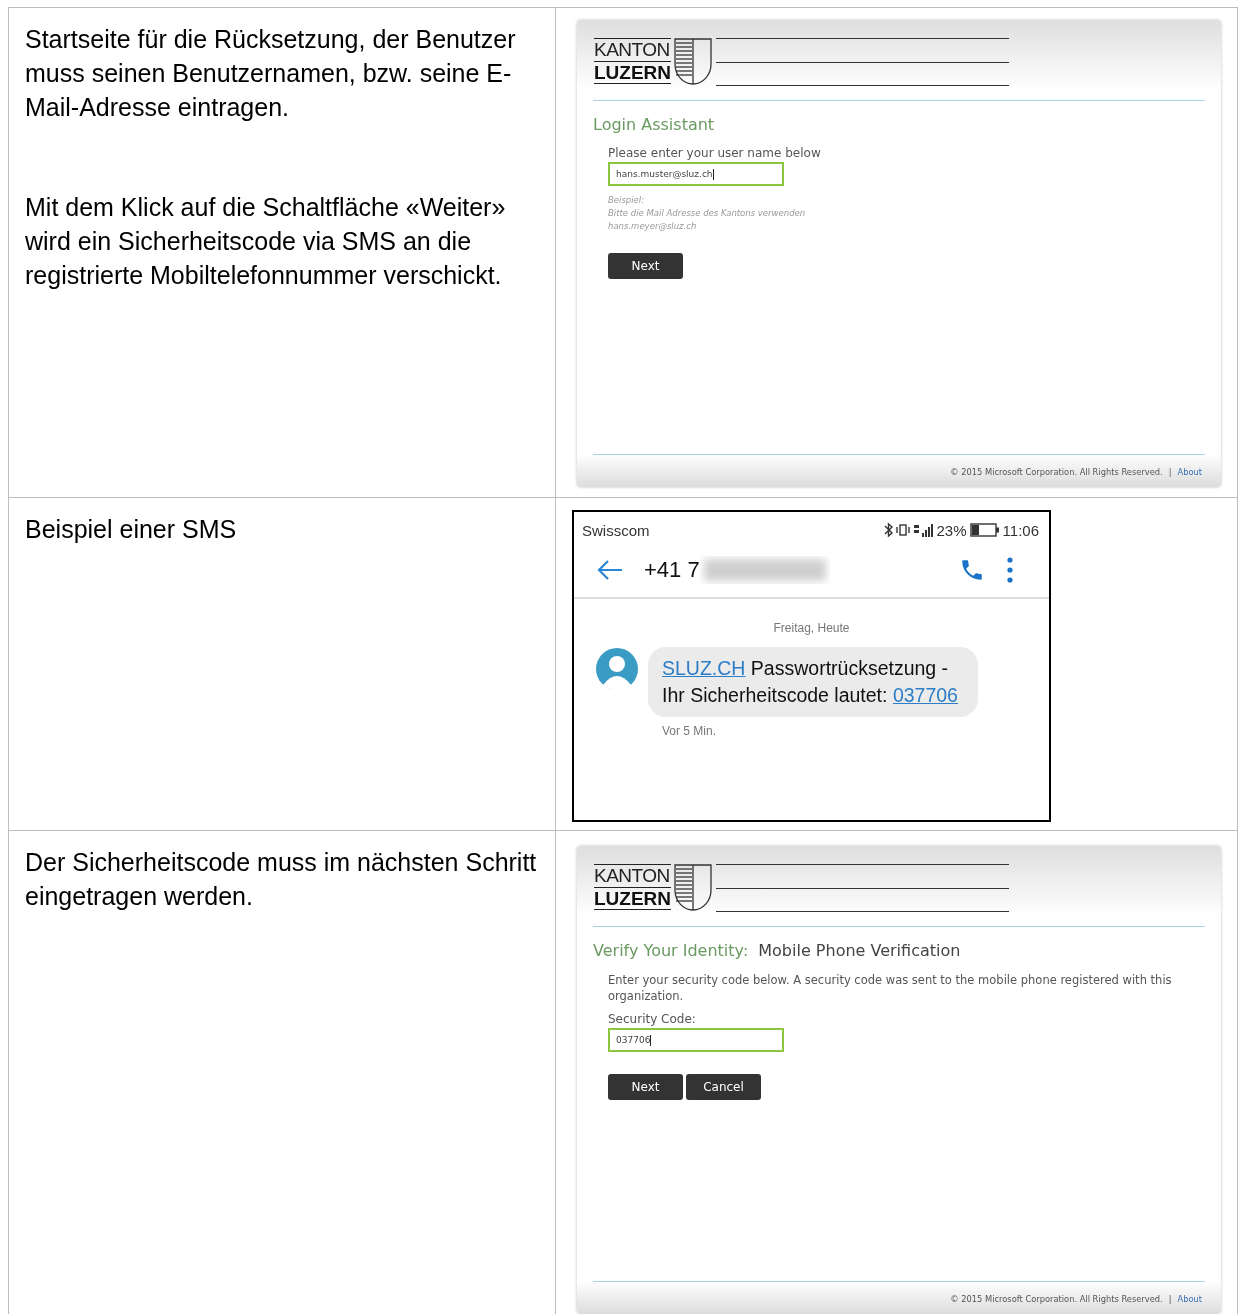 This screenshot has height=1314, width=1240. Describe the element at coordinates (890, 988) in the screenshot. I see `instruction-text: Enter your security code below. A security code was sent to the mobile phone registered with this organization.` at that location.